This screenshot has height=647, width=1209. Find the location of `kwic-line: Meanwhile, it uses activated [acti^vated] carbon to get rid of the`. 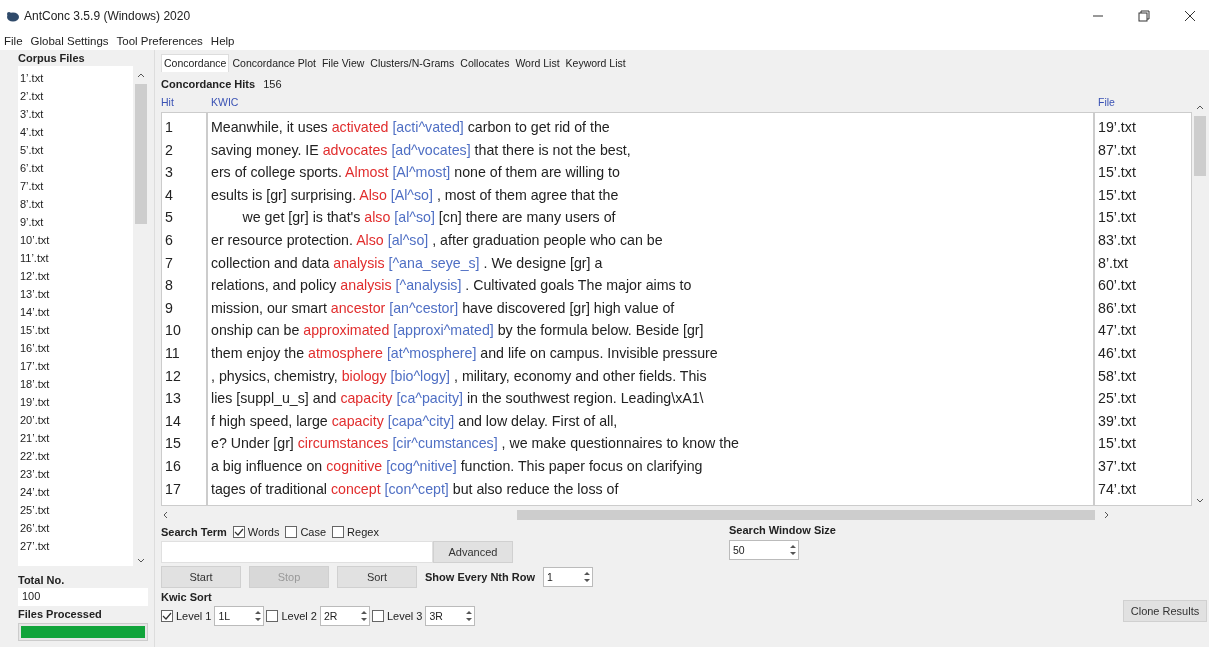

kwic-line: Meanwhile, it uses activated [acti^vated] carbon to get rid of the is located at coordinates (410, 127).